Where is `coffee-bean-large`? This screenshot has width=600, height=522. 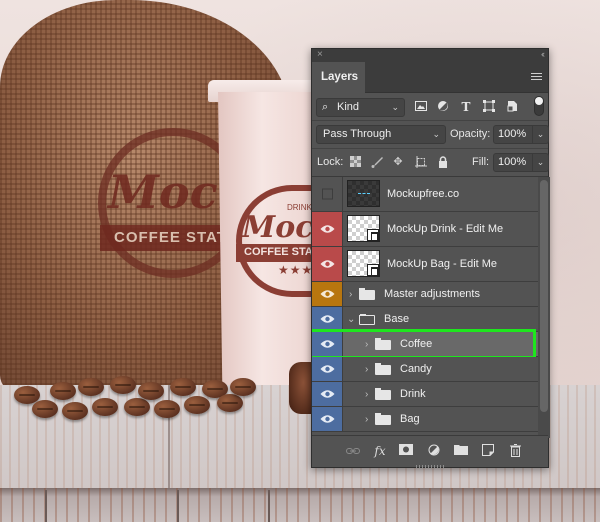
coffee-bean-large is located at coordinates (301, 388).